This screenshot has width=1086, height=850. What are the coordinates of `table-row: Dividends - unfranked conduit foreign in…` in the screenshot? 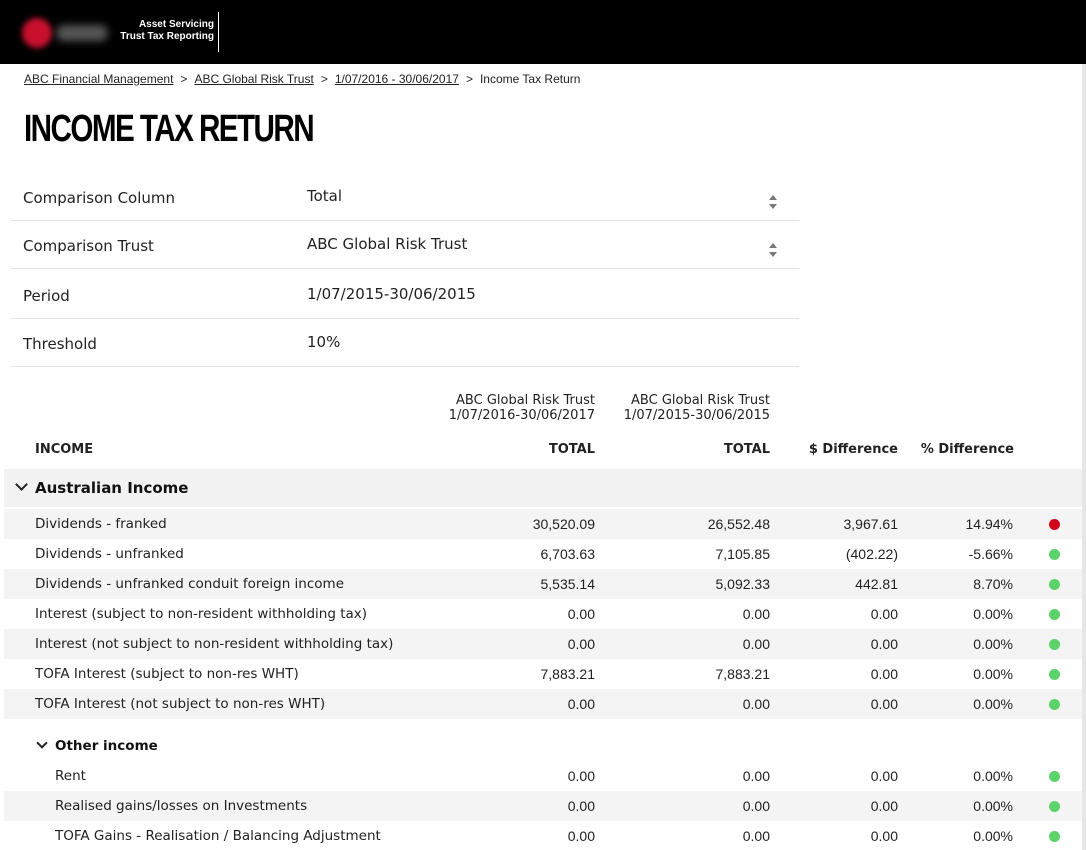 It's located at (543, 584).